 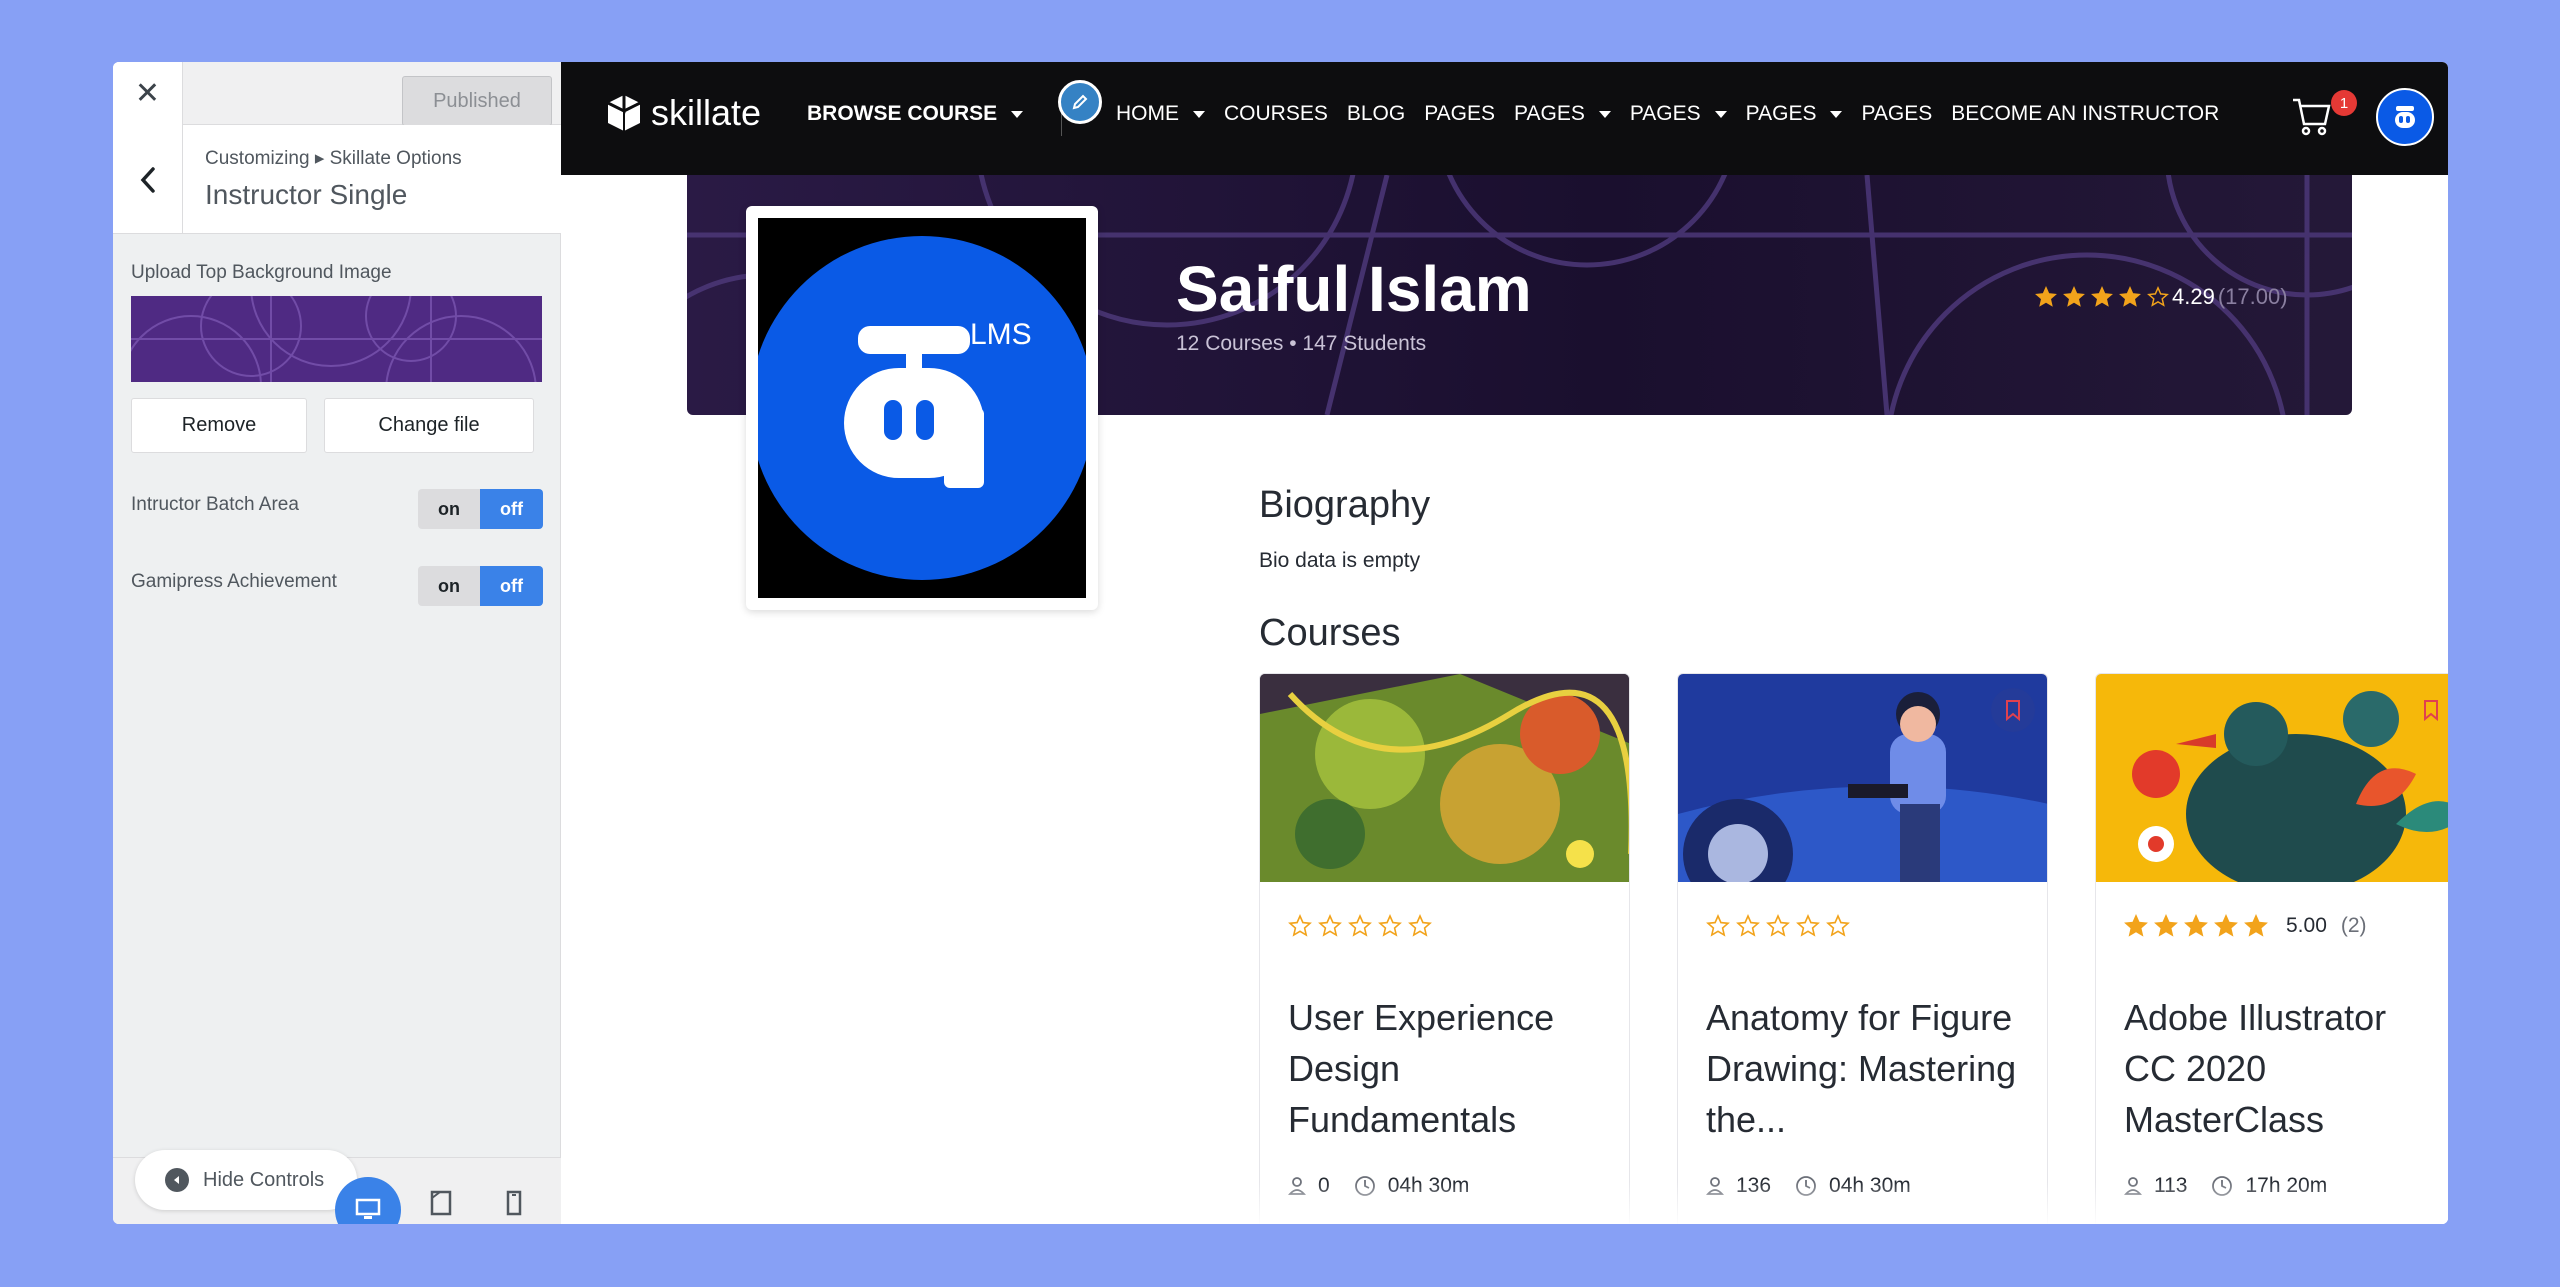 I want to click on rating-count: (17.00), so click(x=2252, y=296).